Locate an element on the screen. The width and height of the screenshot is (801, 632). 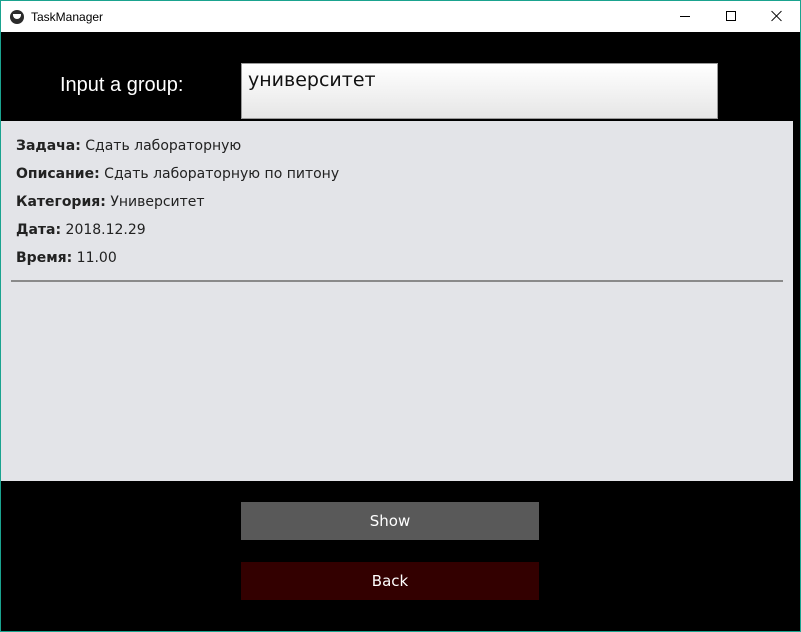
close-icon is located at coordinates (777, 16).